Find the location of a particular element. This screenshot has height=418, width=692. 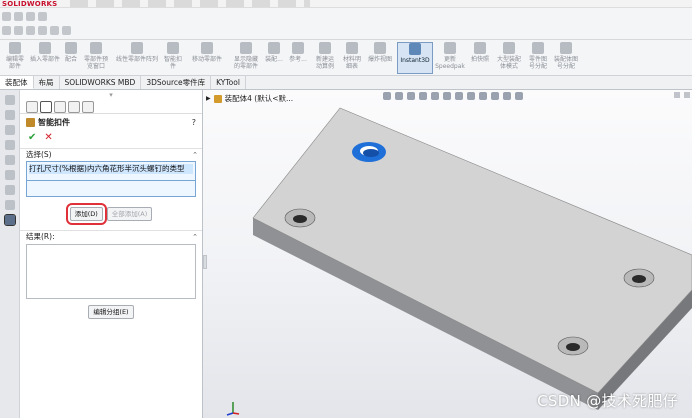

insert-component-button: 插入零部件 is located at coordinates (45, 58).